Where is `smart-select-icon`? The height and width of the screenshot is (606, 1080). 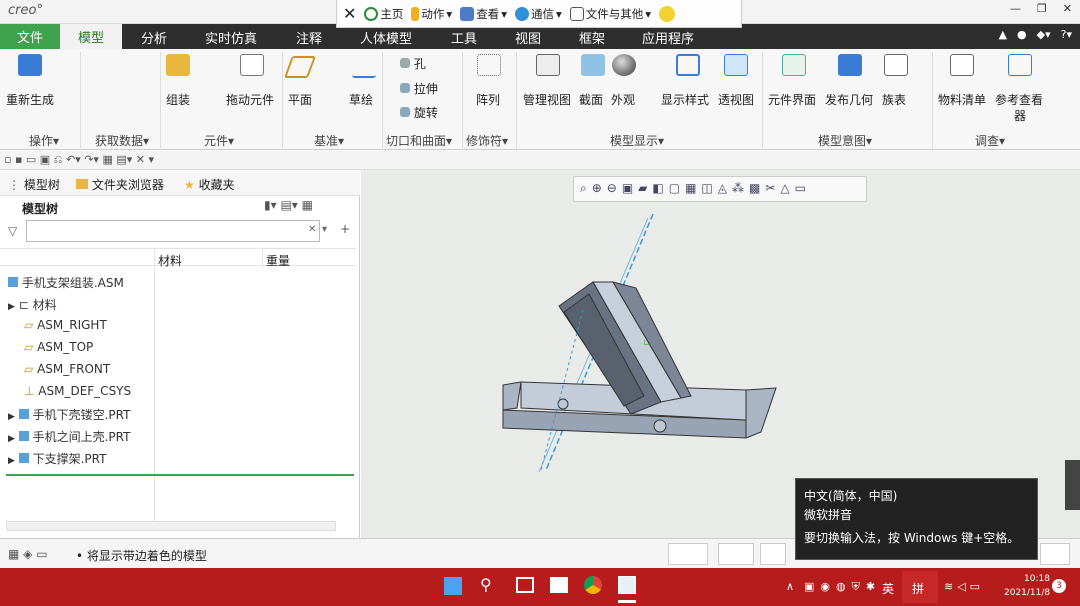
smart-select-icon is located at coordinates (688, 554).